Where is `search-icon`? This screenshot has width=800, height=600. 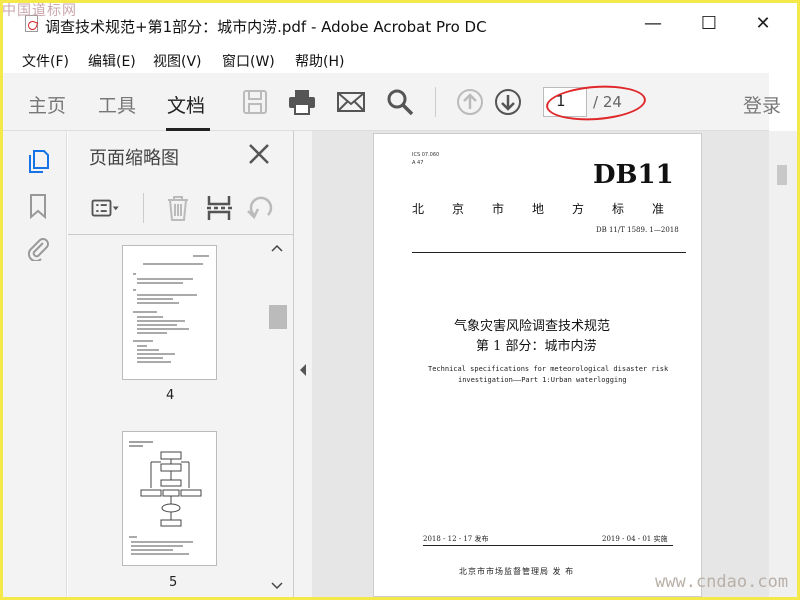
search-icon is located at coordinates (400, 102).